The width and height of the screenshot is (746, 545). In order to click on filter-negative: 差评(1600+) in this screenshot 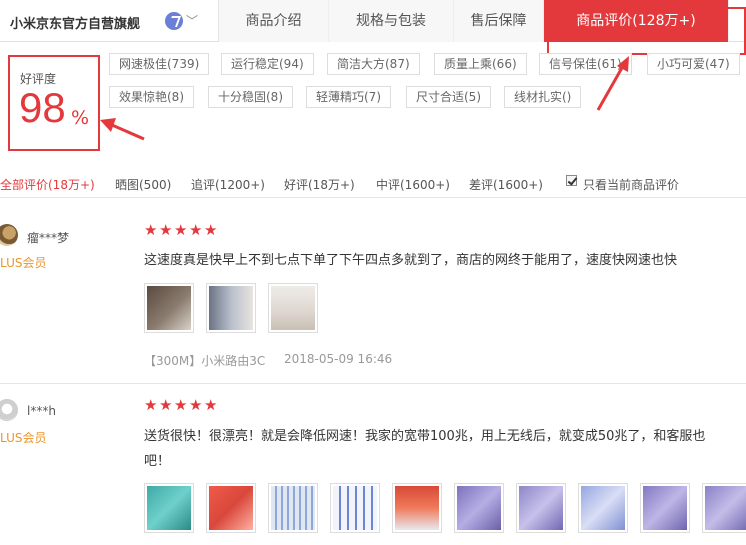, I will do `click(506, 184)`.